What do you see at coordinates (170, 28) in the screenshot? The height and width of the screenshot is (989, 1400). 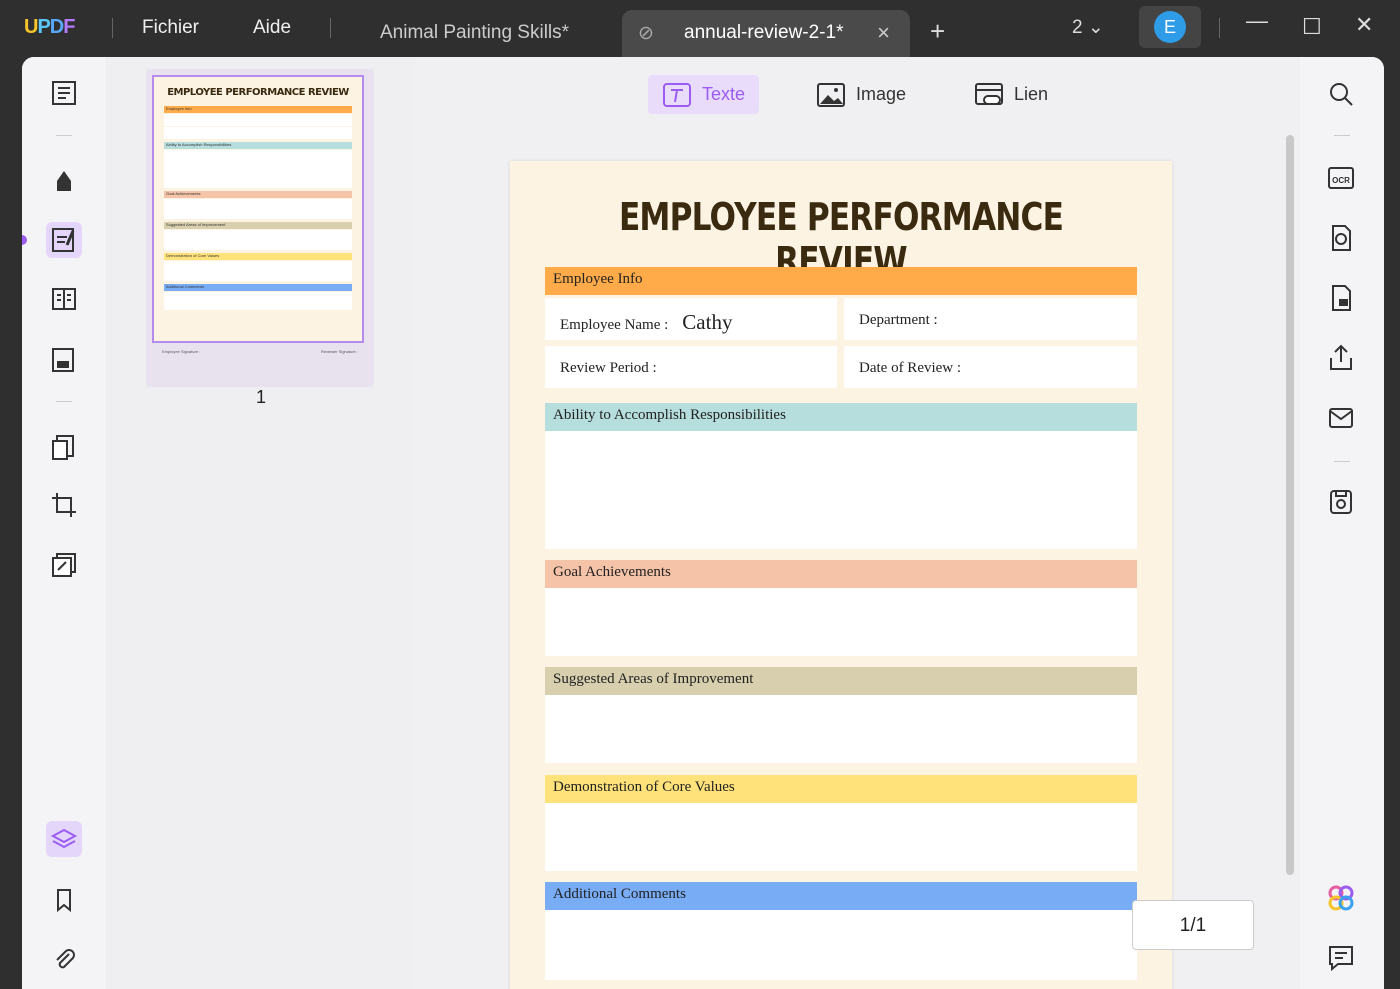 I see `menu-fichier: Fichier` at bounding box center [170, 28].